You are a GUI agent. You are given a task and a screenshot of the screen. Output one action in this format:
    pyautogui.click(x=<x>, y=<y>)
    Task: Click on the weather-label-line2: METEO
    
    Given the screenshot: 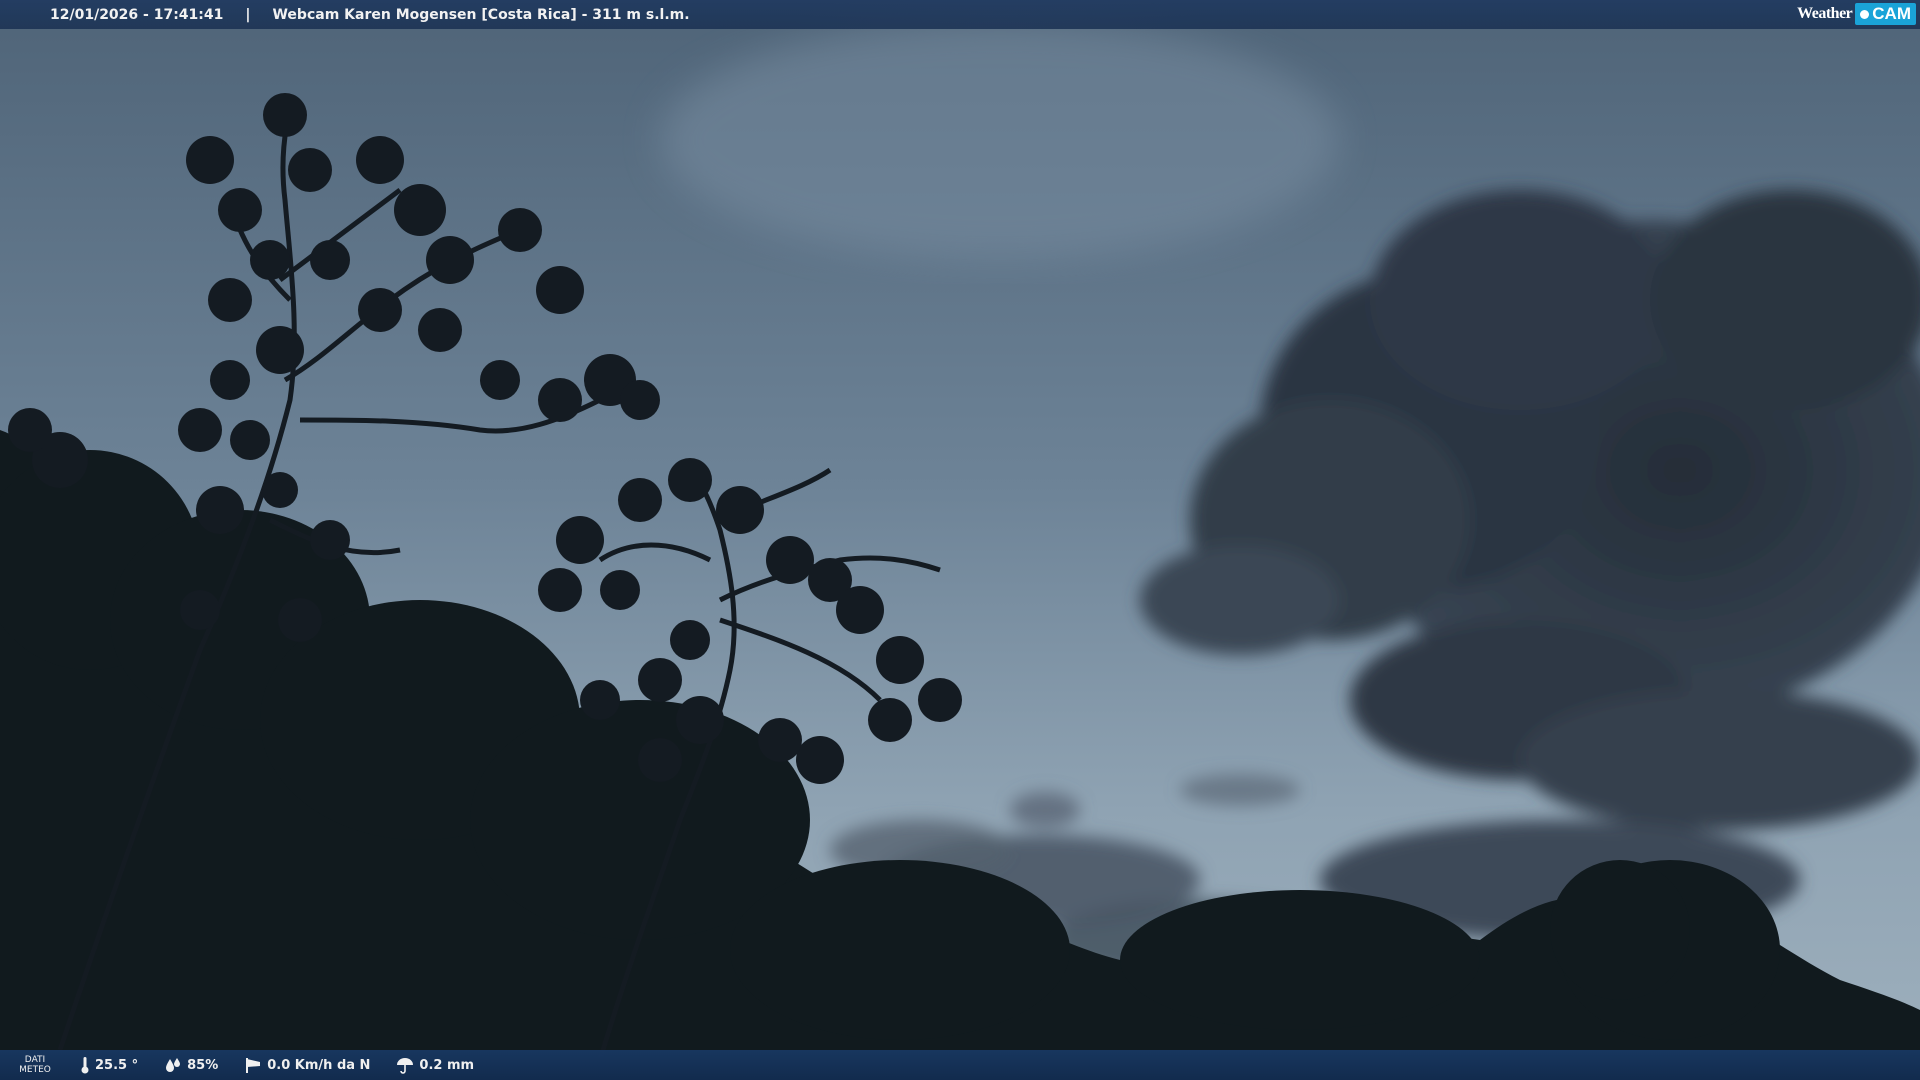 What is the action you would take?
    pyautogui.click(x=35, y=1070)
    